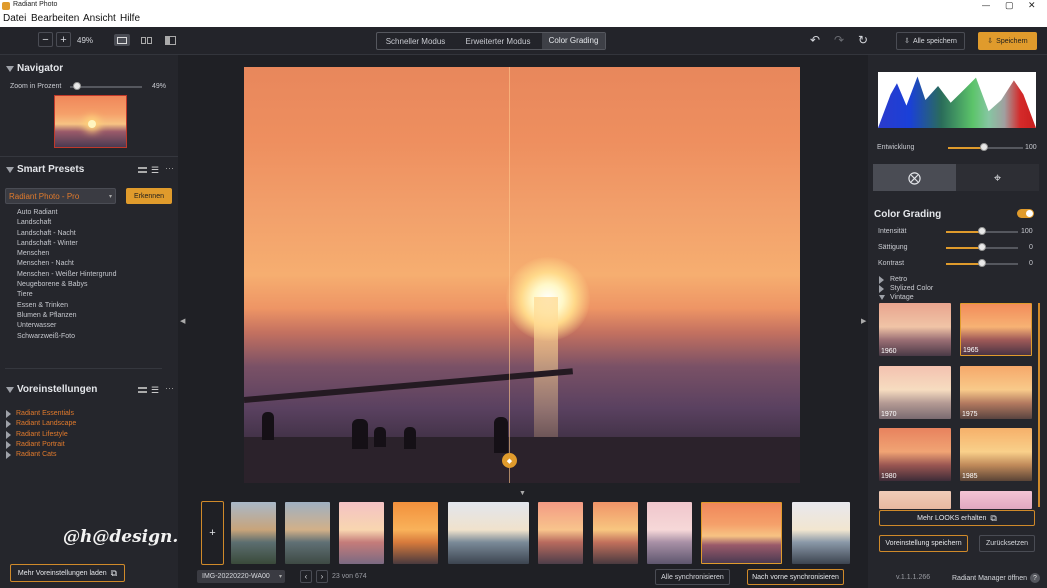  Describe the element at coordinates (889, 351) in the screenshot. I see `look-label: 1960` at that location.